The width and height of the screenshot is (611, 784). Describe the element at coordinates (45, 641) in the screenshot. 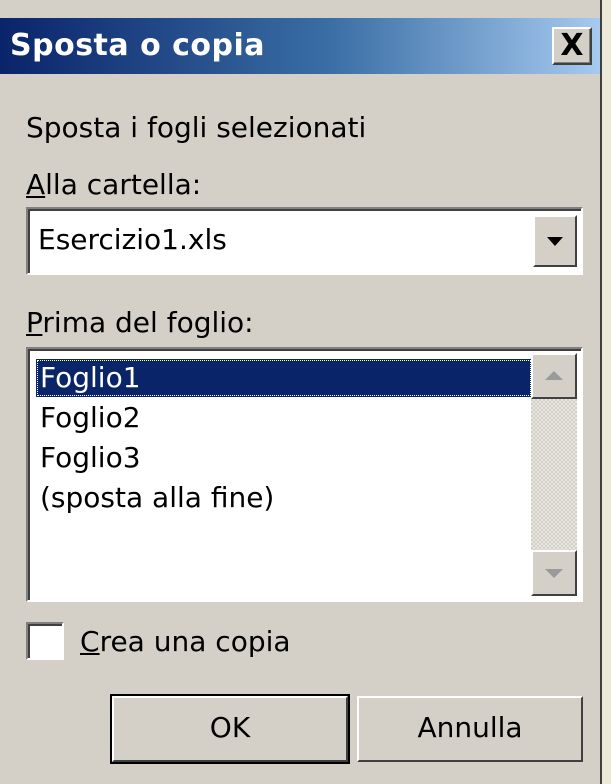

I see `create-copy-checkbox` at that location.